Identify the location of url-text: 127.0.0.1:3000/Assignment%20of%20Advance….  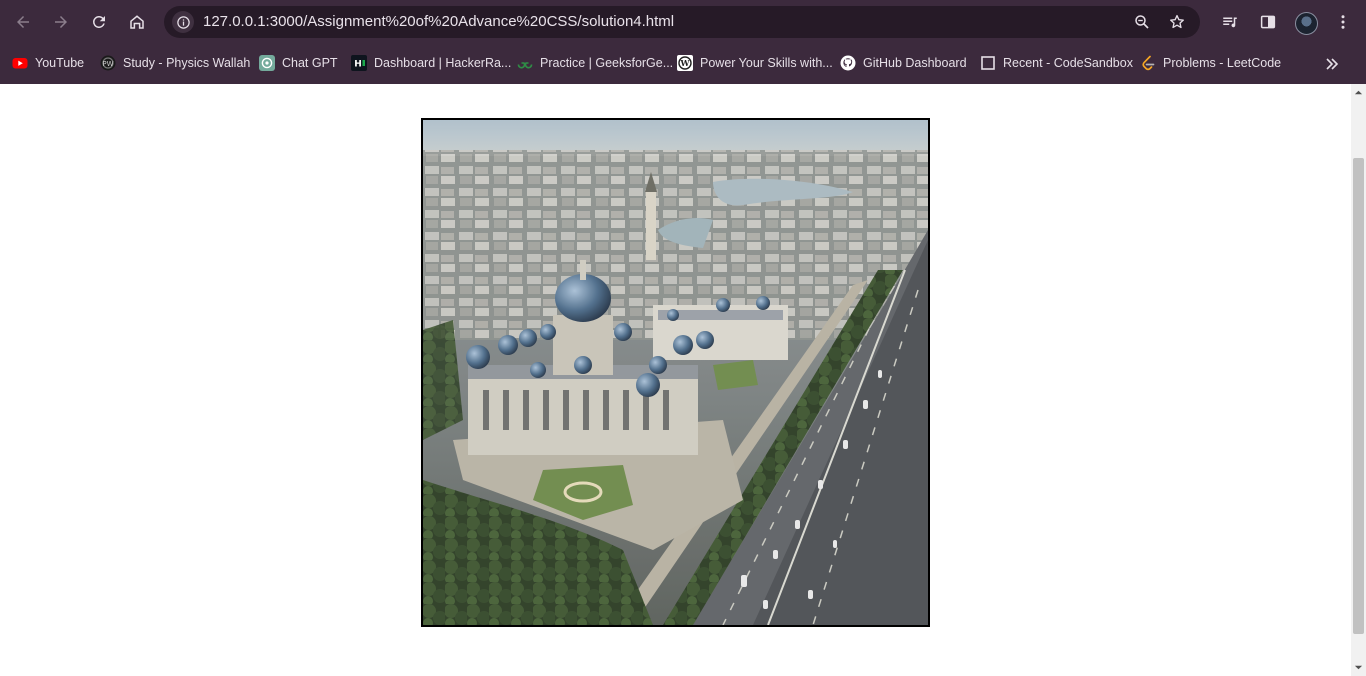
(438, 21).